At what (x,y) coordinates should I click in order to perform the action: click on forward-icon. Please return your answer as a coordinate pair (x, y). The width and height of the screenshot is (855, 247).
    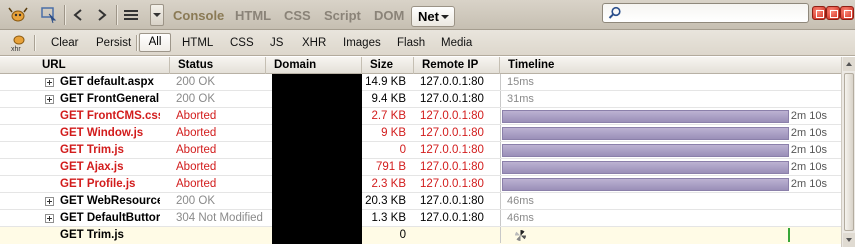
    Looking at the image, I should click on (102, 15).